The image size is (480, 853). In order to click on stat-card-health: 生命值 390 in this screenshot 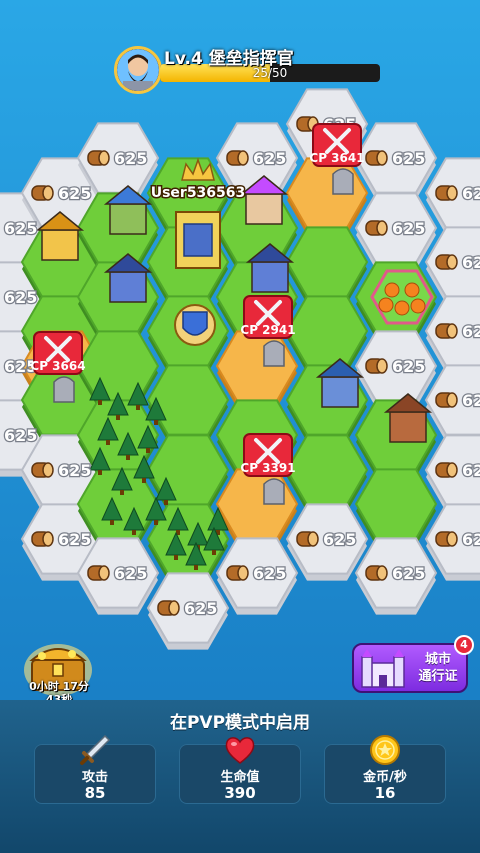, I will do `click(240, 770)`.